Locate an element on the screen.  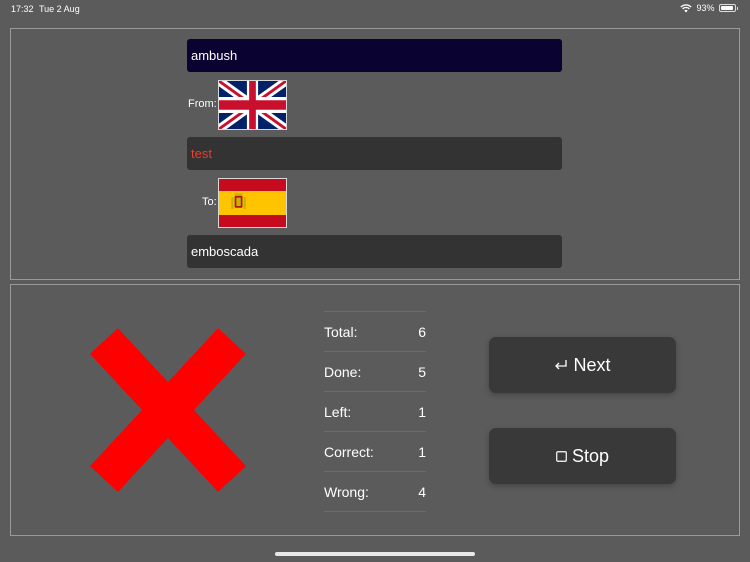
spain-flag-icon is located at coordinates (252, 203).